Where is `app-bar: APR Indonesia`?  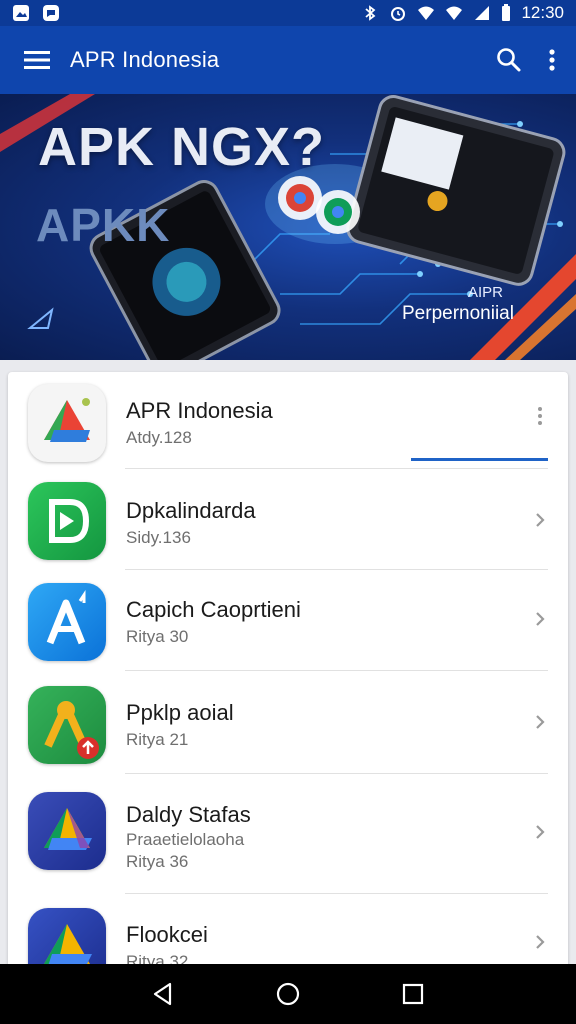 app-bar: APR Indonesia is located at coordinates (288, 60).